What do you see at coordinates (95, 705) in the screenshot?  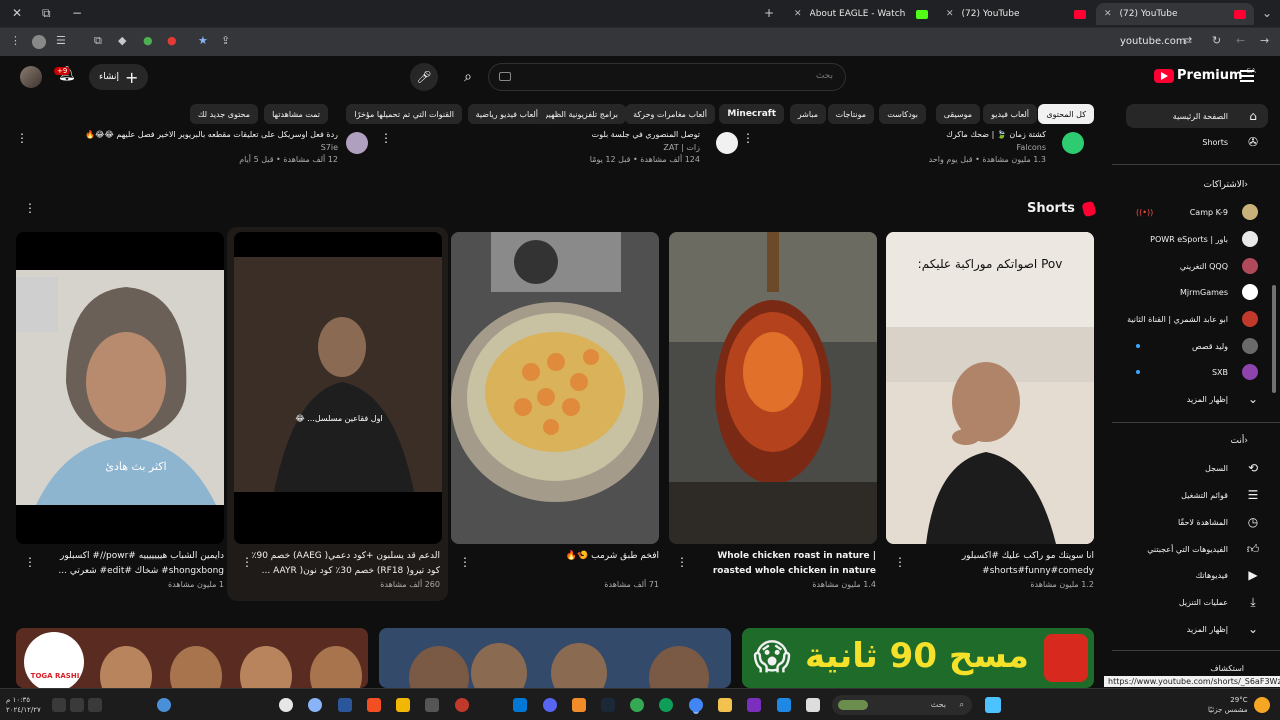 I see `network-icon` at bounding box center [95, 705].